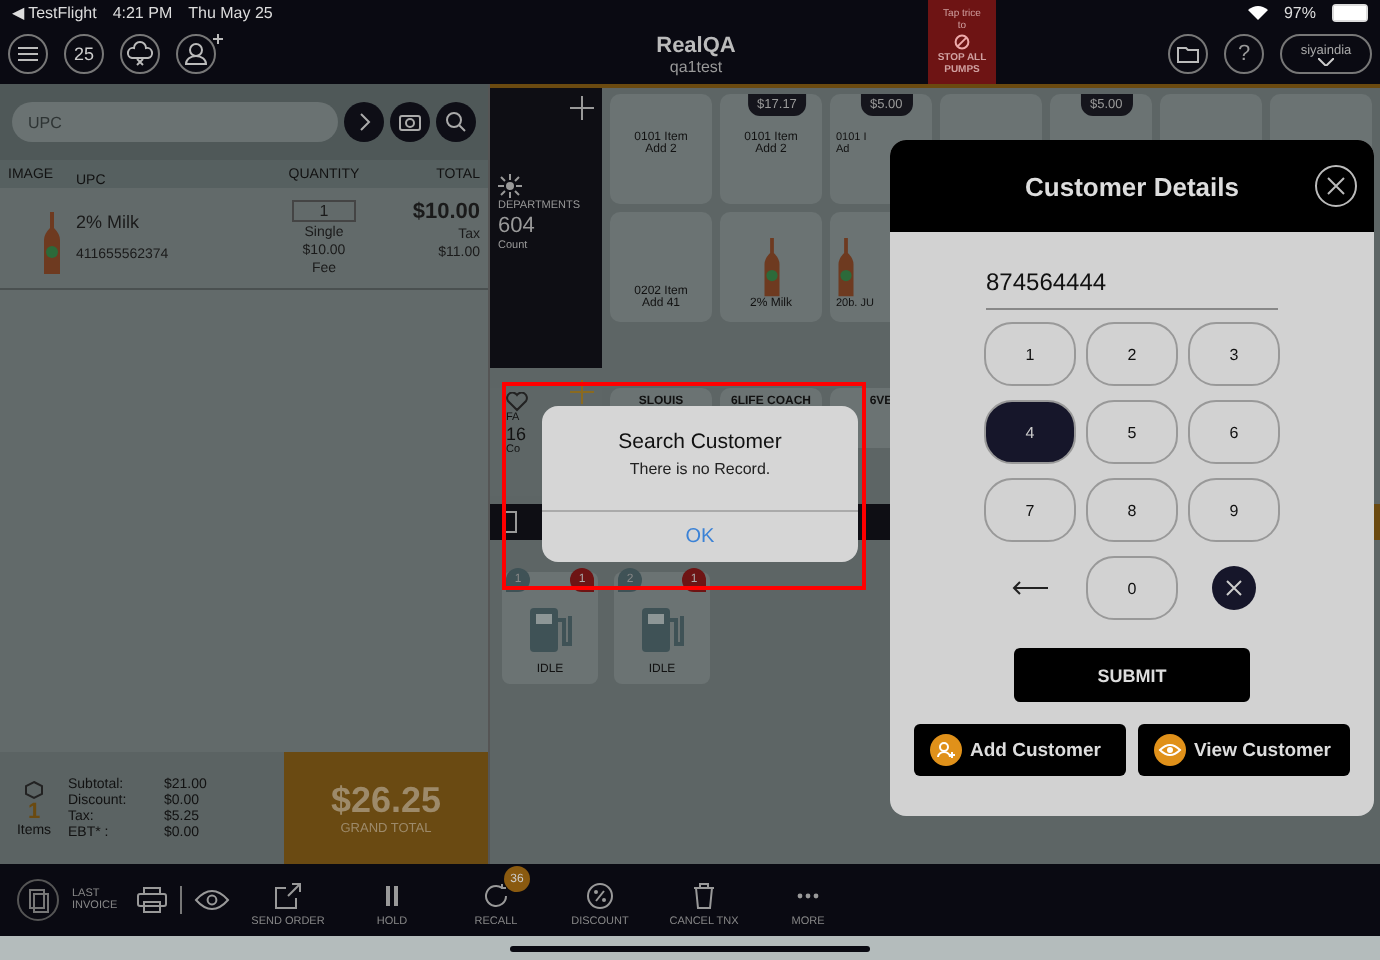  I want to click on line-total: $10.00, so click(446, 212).